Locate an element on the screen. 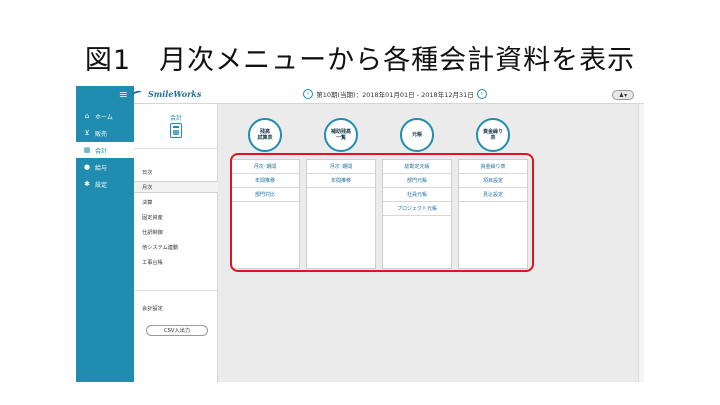 This screenshot has height=405, width=720. nav-item-cart: ⊻ 販売 is located at coordinates (105, 133).